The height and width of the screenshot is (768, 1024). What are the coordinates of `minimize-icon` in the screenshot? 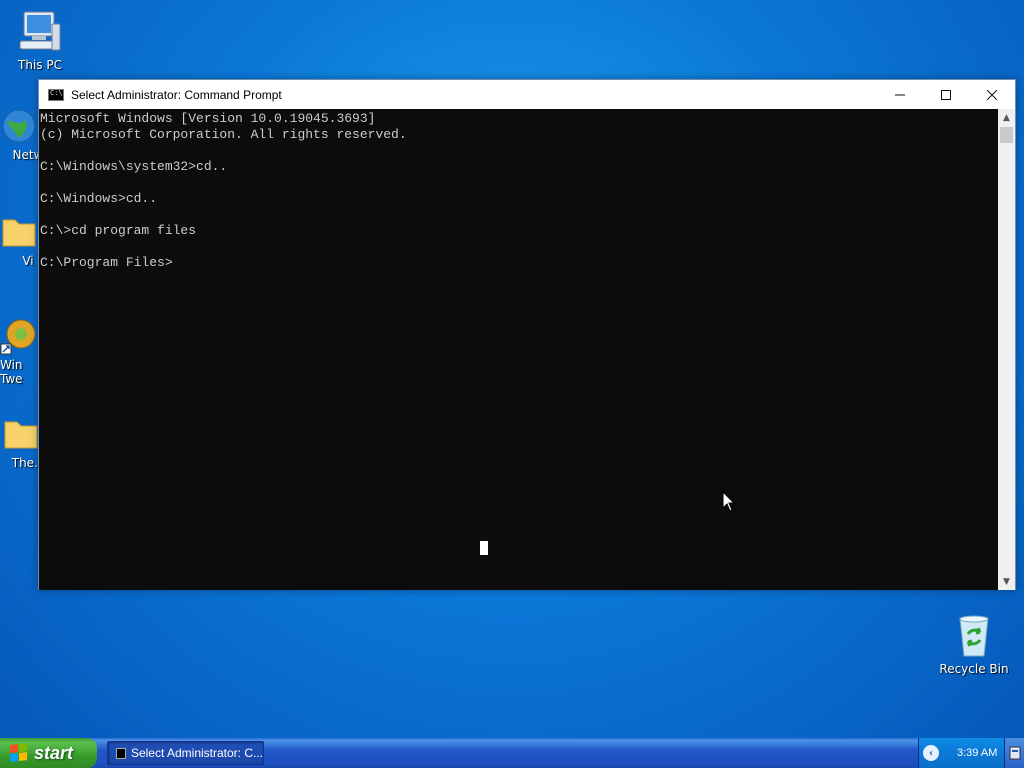 It's located at (900, 94).